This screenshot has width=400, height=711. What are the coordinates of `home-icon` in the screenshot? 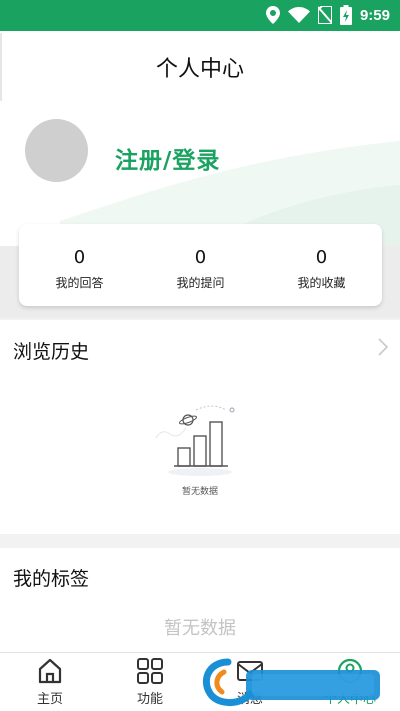 It's located at (50, 671).